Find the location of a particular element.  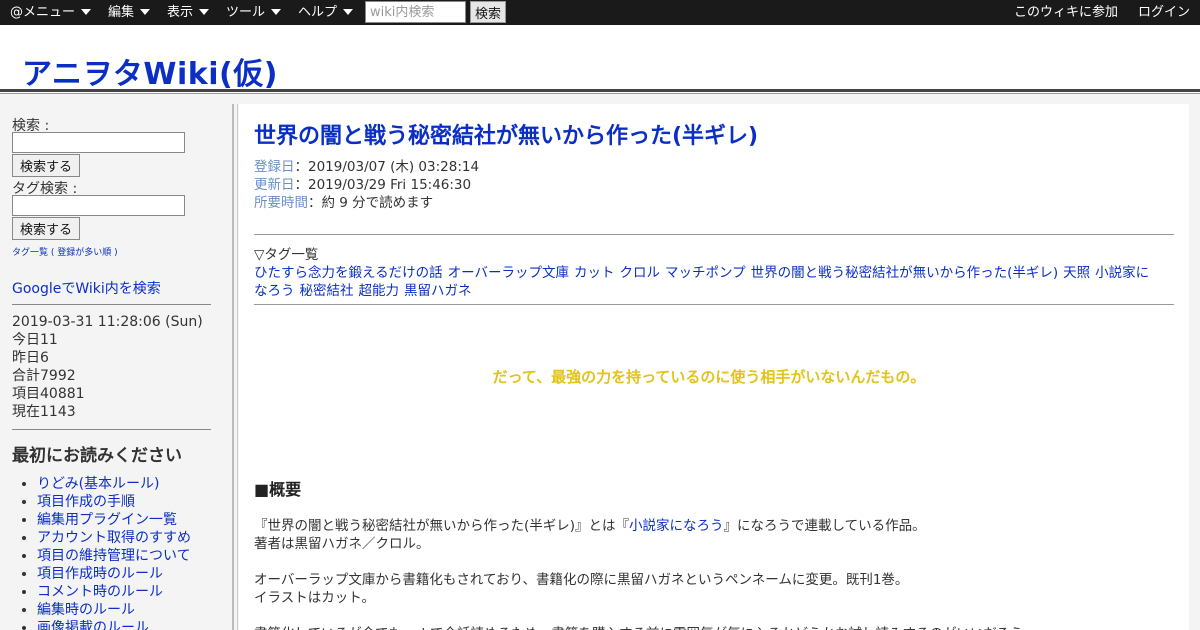

counter-yesterday: 昨日6 is located at coordinates (30, 358).